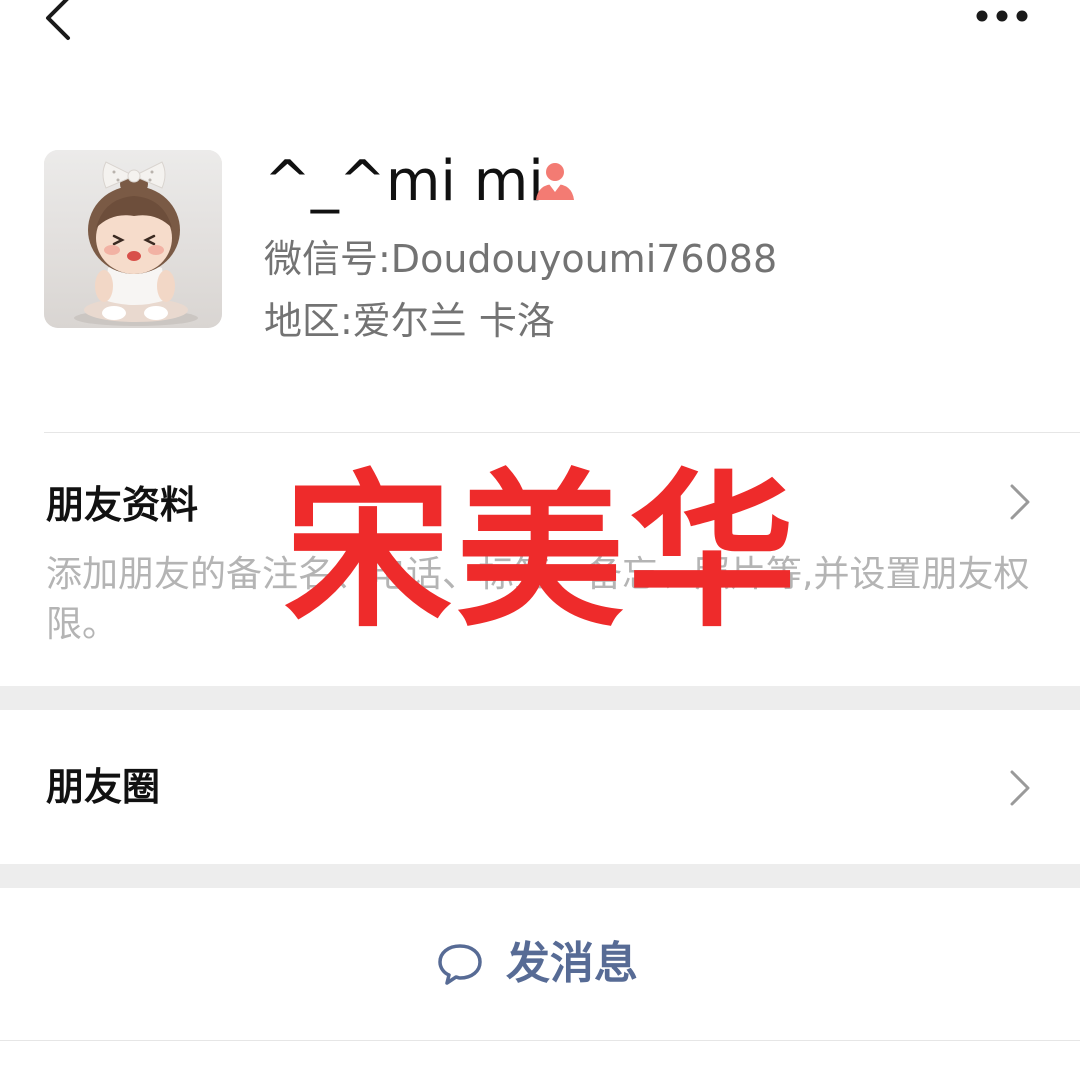 This screenshot has width=1080, height=1080. Describe the element at coordinates (460, 964) in the screenshot. I see `chat-bubble-icon` at that location.